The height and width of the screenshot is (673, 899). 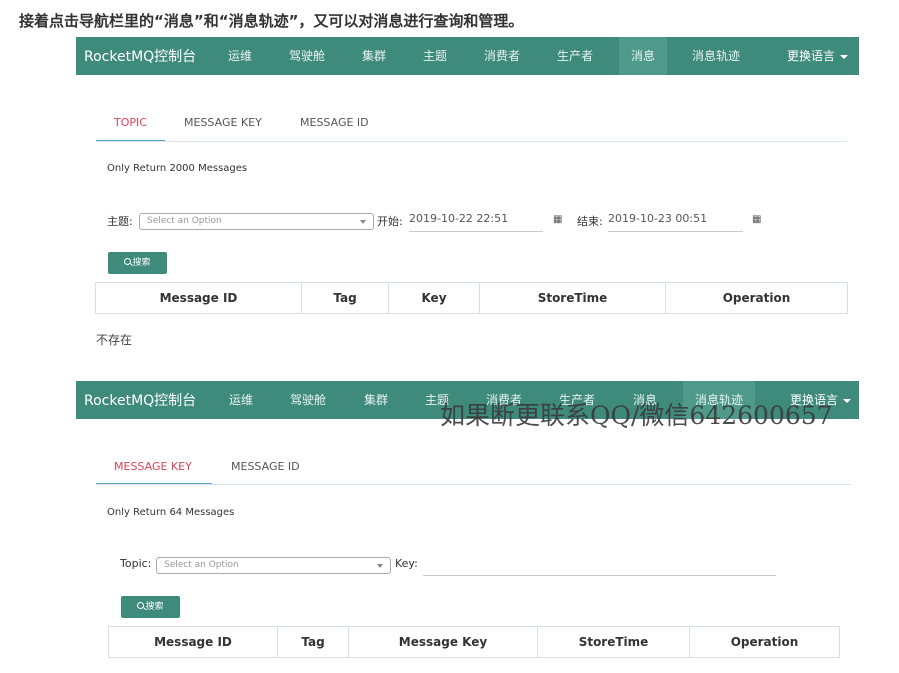 What do you see at coordinates (177, 168) in the screenshot?
I see `result-limit-note: Only Return 2000 Messages` at bounding box center [177, 168].